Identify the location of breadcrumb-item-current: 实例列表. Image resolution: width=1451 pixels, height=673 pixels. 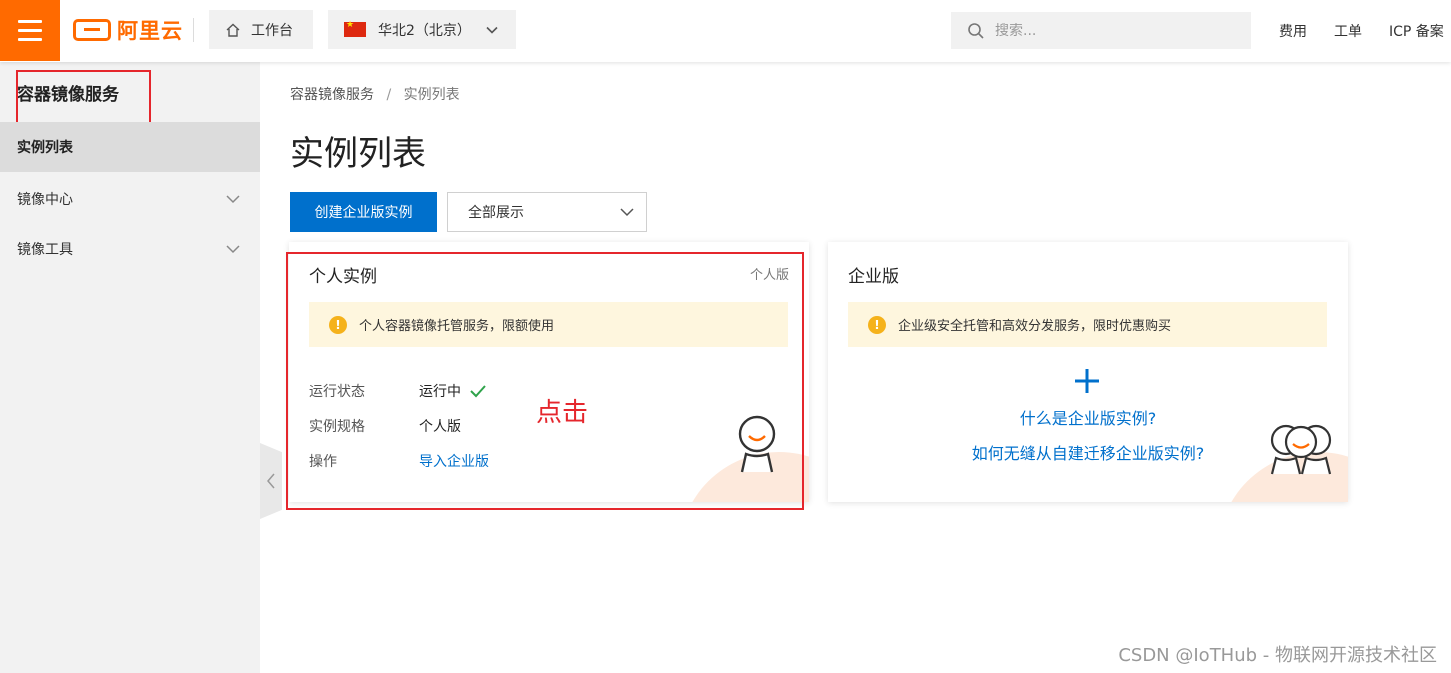
(431, 95).